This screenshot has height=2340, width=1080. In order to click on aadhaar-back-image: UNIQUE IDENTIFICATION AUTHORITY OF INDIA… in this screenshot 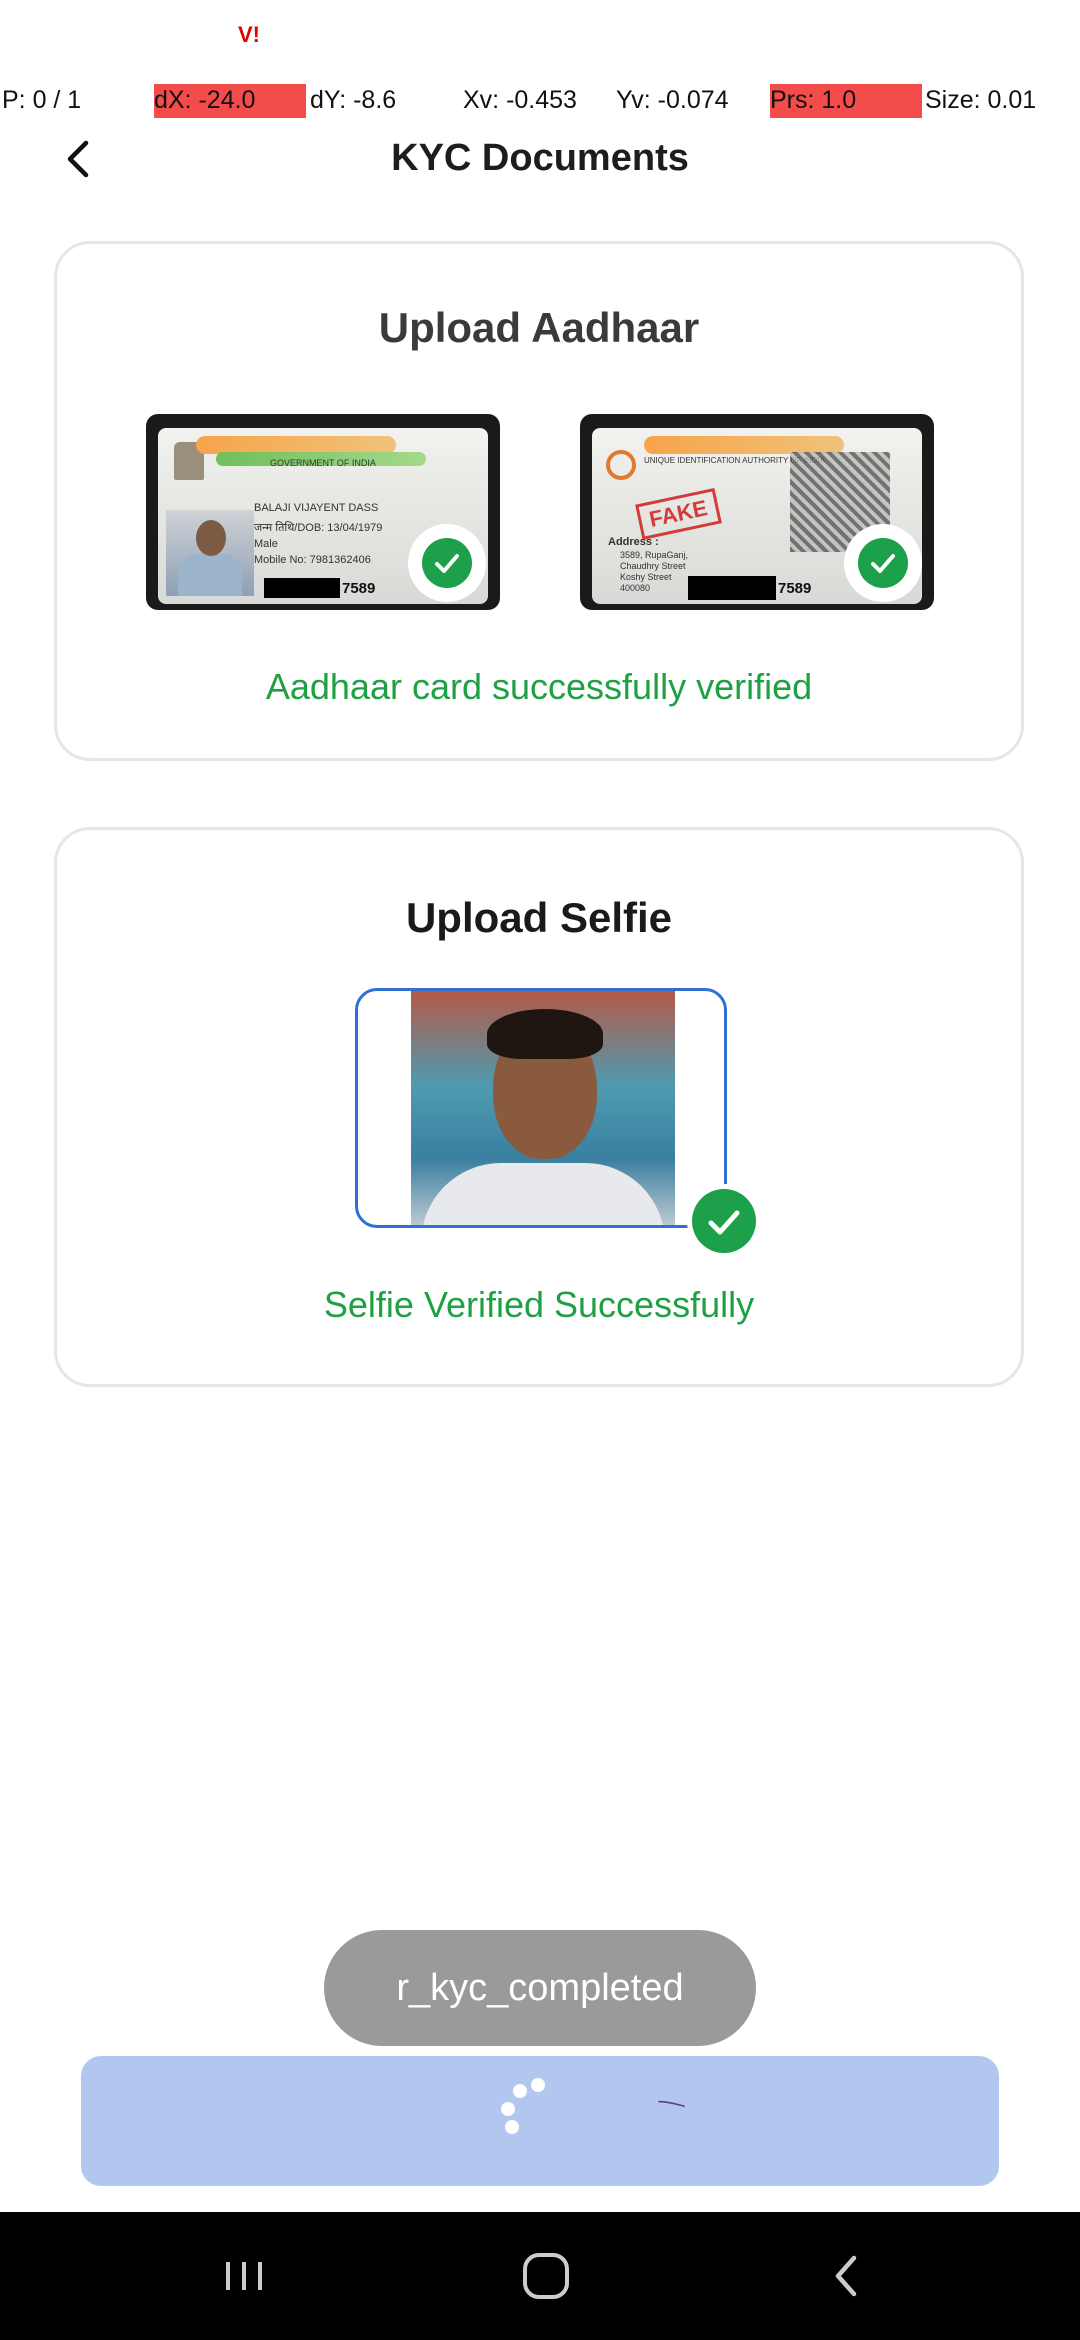, I will do `click(757, 512)`.